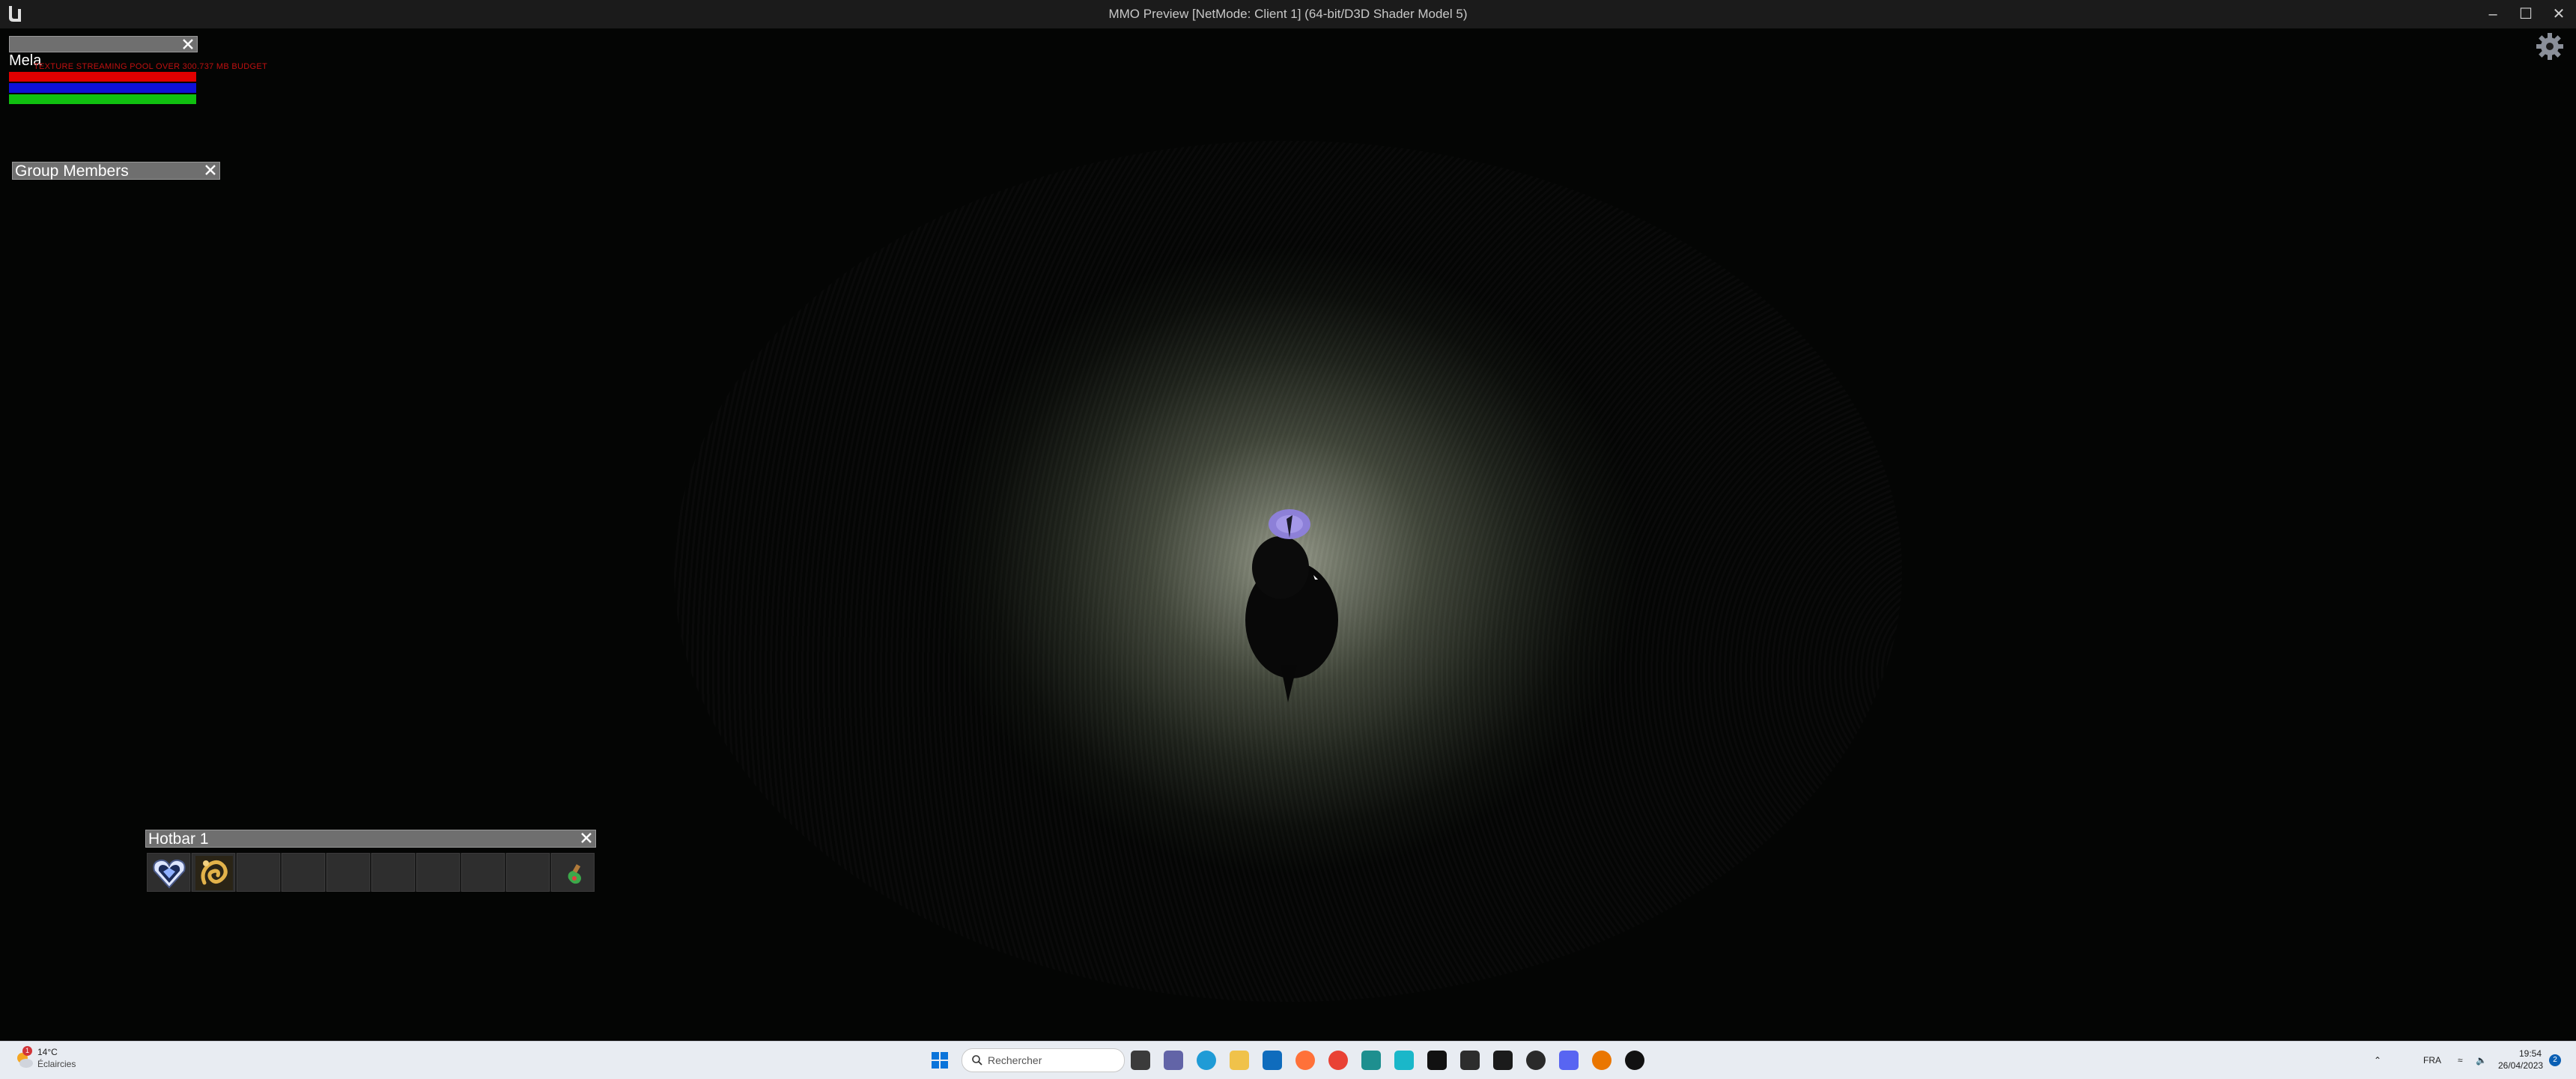 This screenshot has height=1079, width=2576. I want to click on mail-icon, so click(1272, 1061).